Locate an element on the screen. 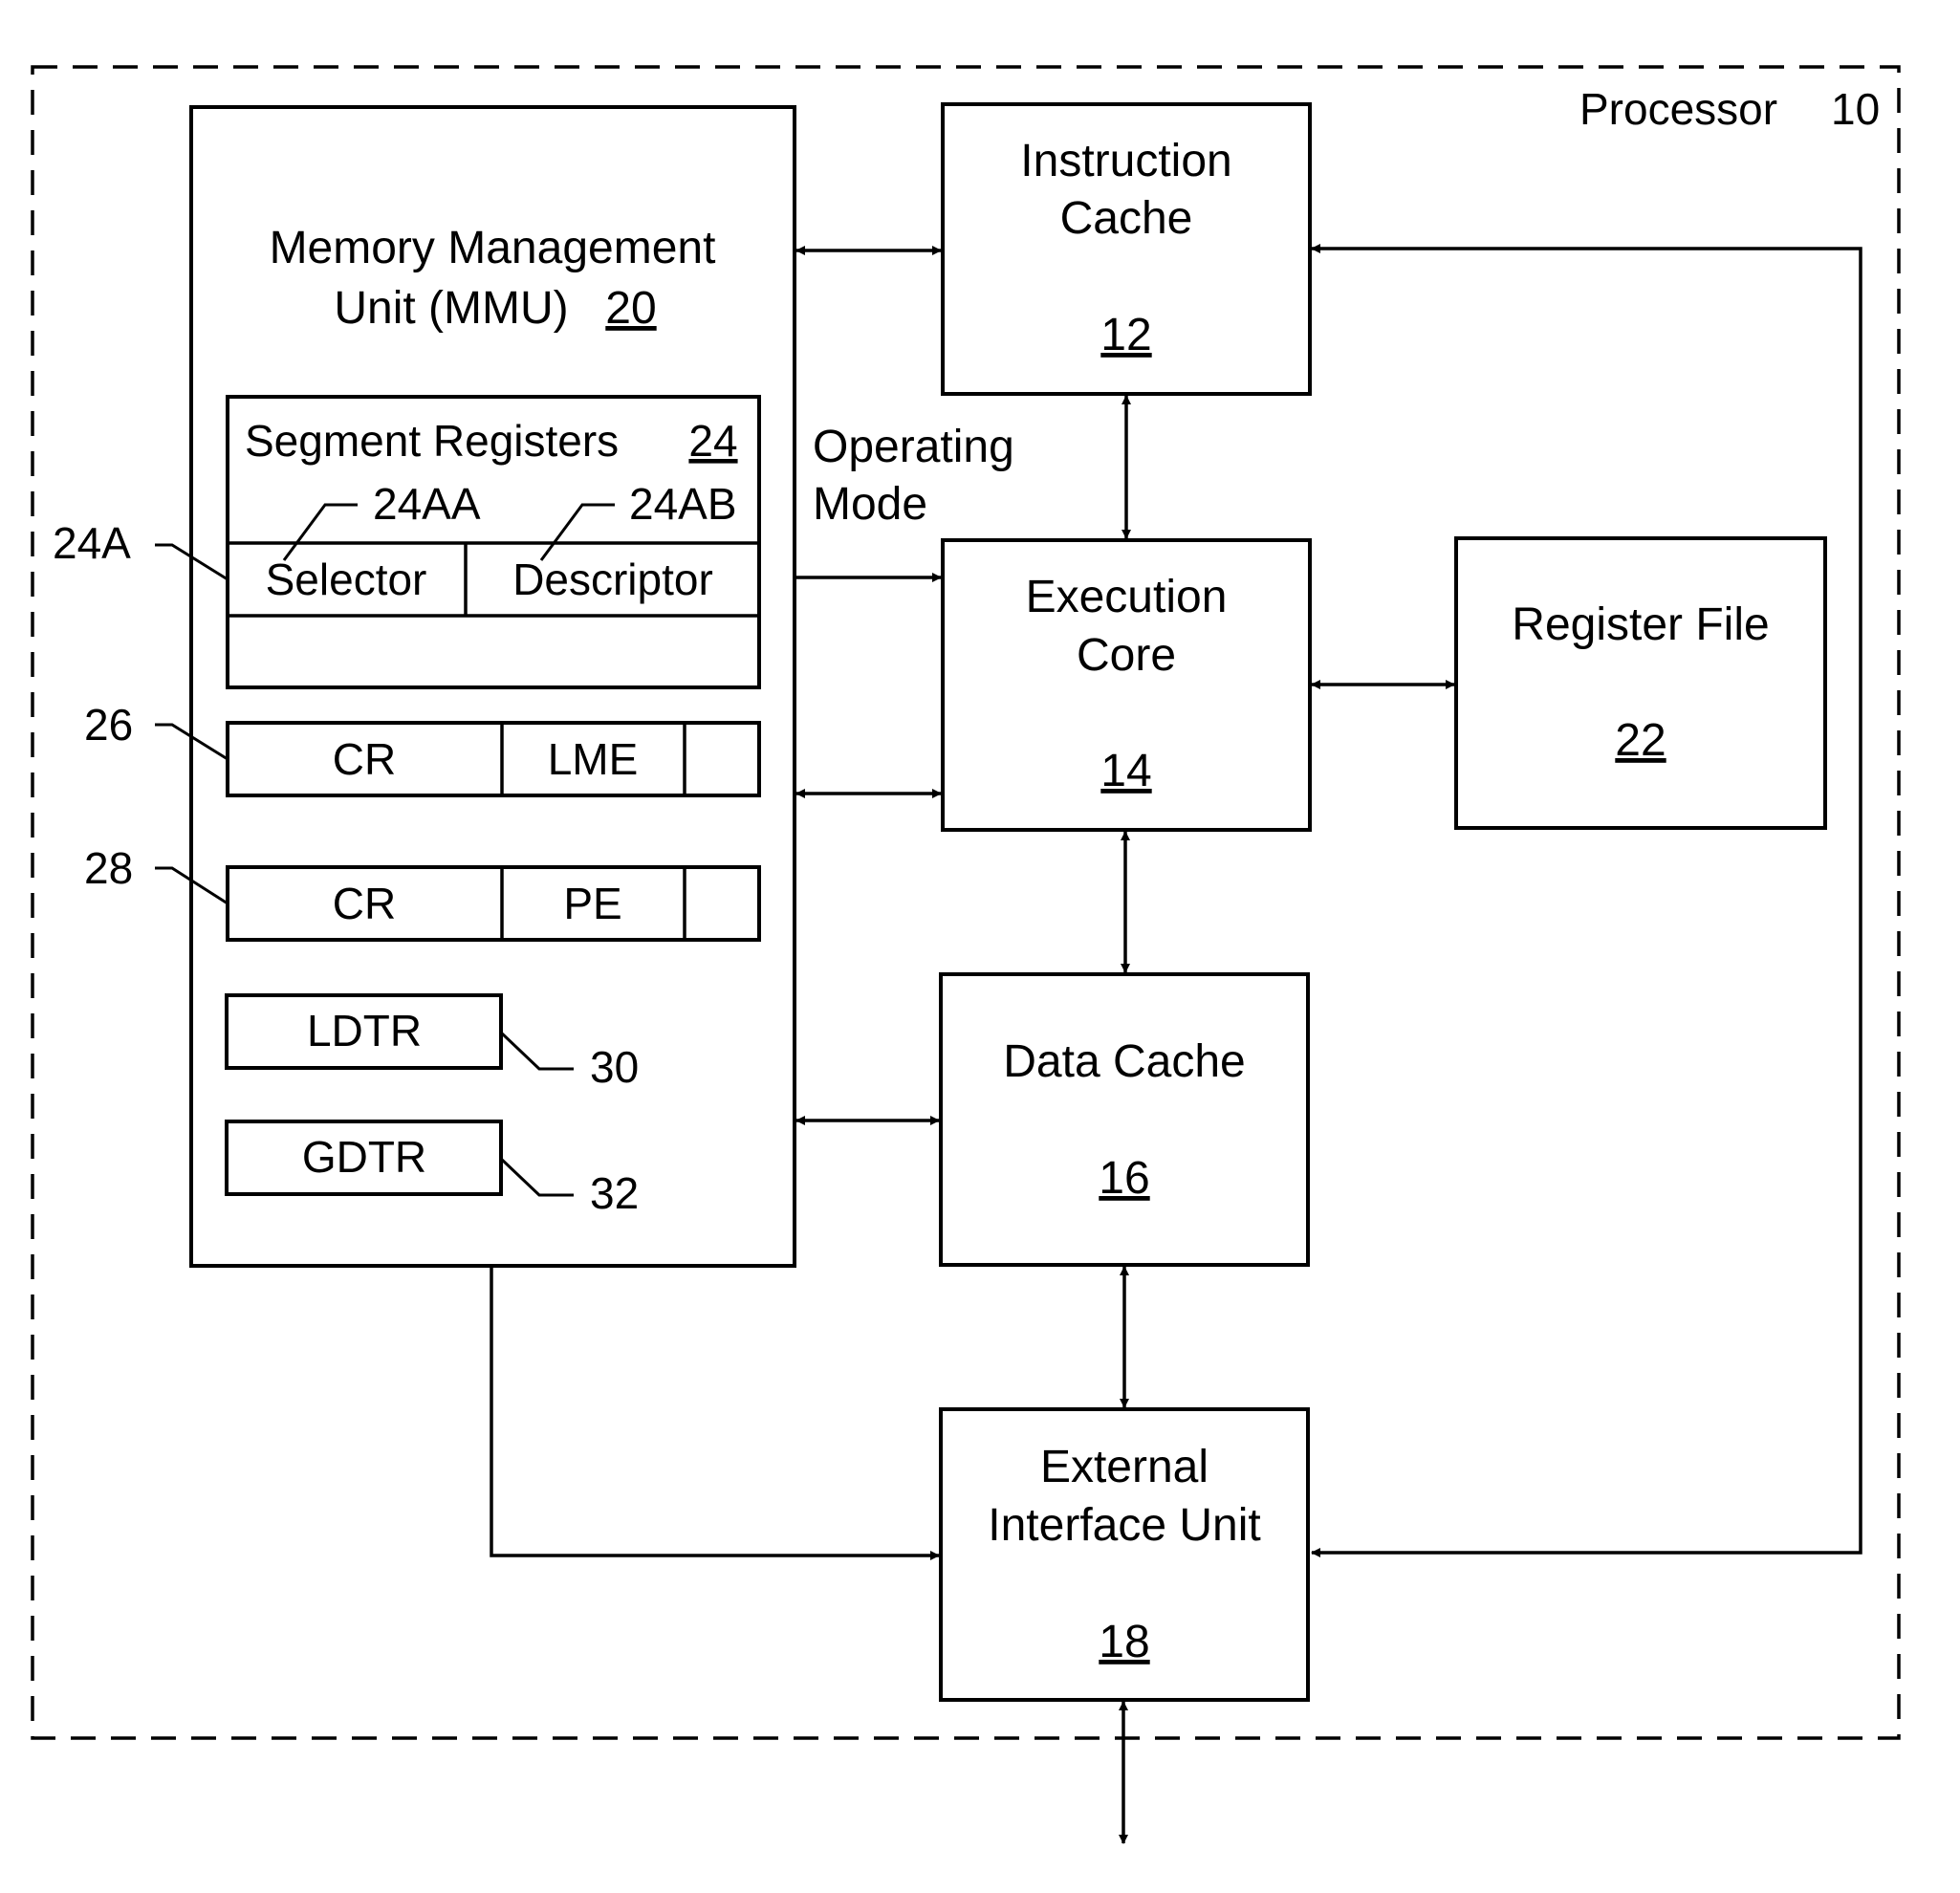 This screenshot has width=1960, height=1893. selector-ref: 24AA is located at coordinates (427, 504).